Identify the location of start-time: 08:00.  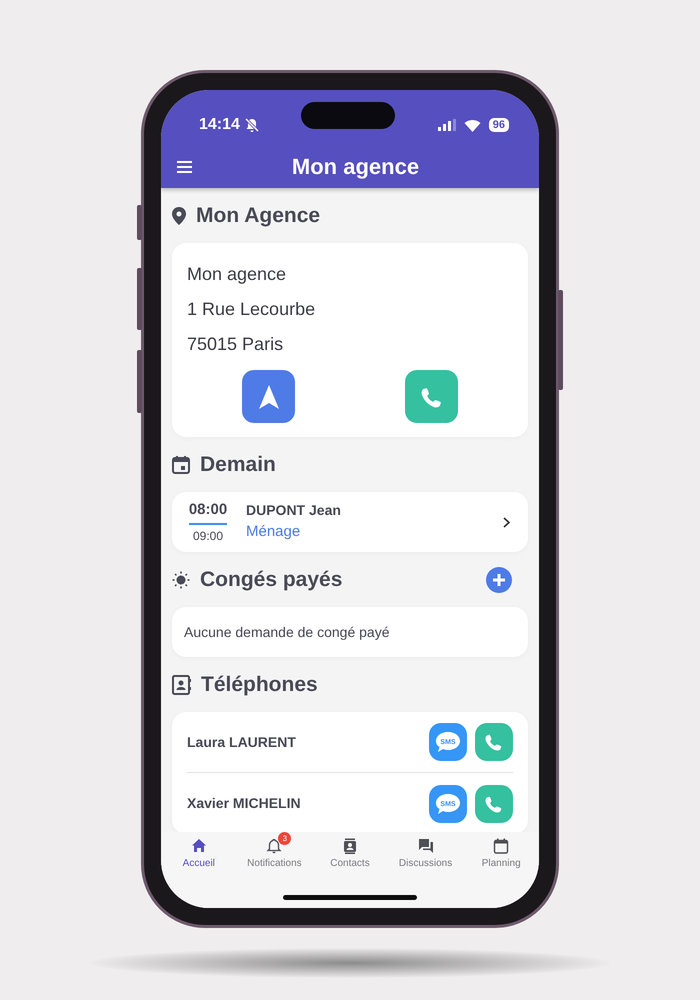
(208, 512).